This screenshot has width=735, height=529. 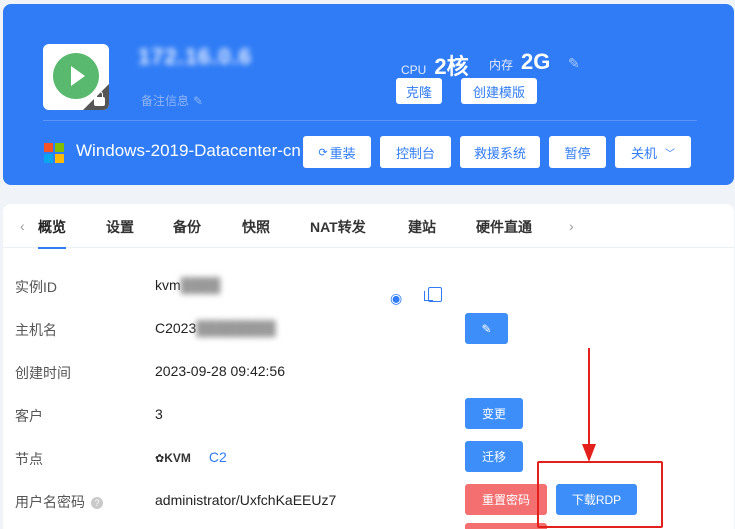 What do you see at coordinates (422, 227) in the screenshot?
I see `tab-site: 建站` at bounding box center [422, 227].